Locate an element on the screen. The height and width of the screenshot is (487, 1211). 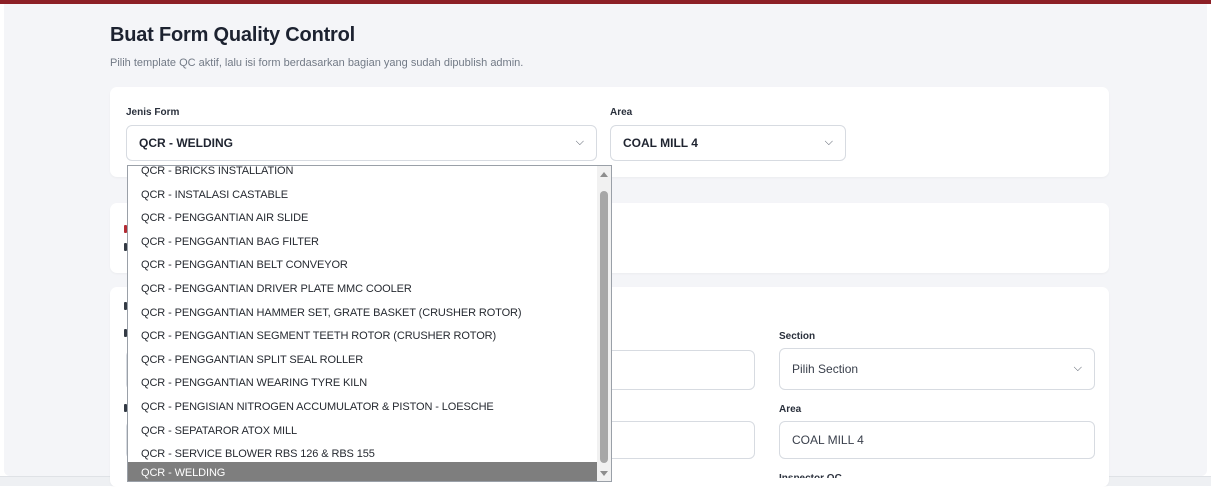
area-label: Area is located at coordinates (621, 112).